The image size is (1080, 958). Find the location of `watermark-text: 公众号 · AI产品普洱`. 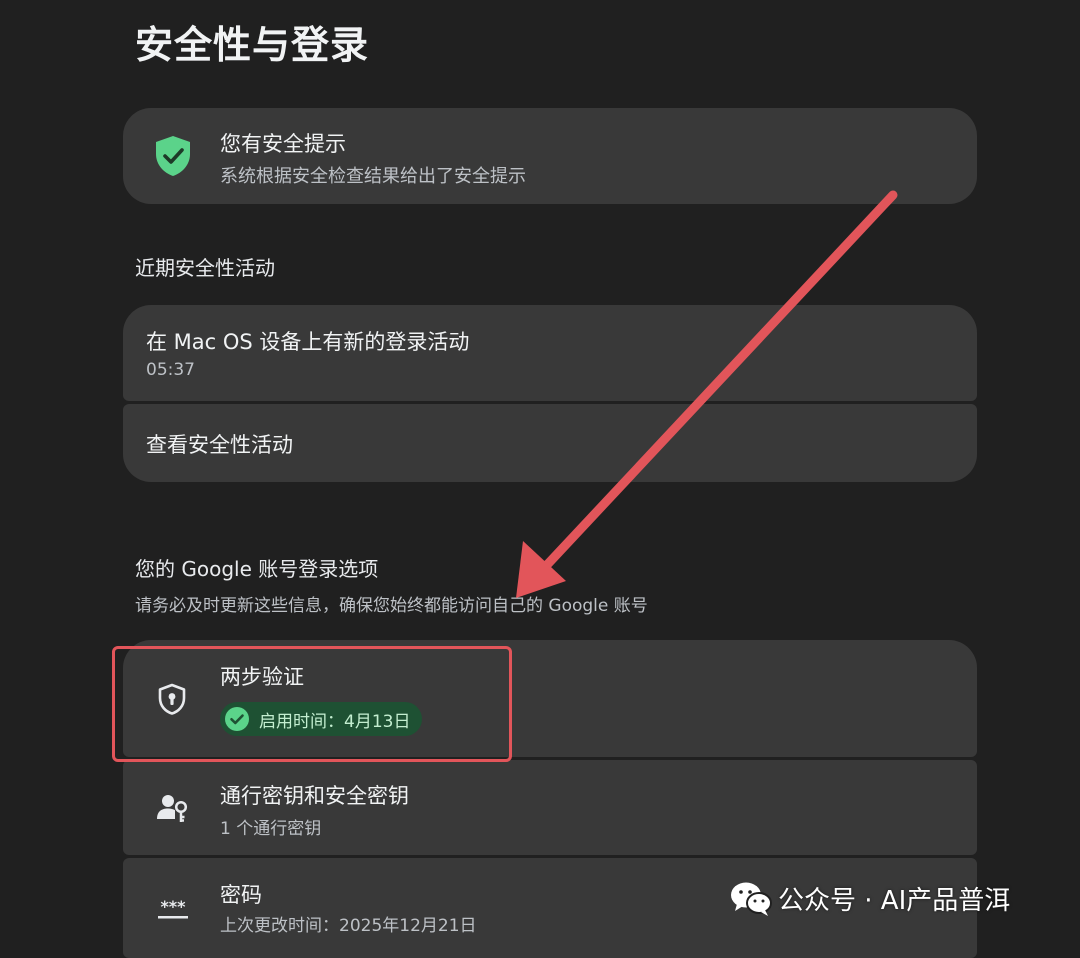

watermark-text: 公众号 · AI产品普洱 is located at coordinates (894, 901).